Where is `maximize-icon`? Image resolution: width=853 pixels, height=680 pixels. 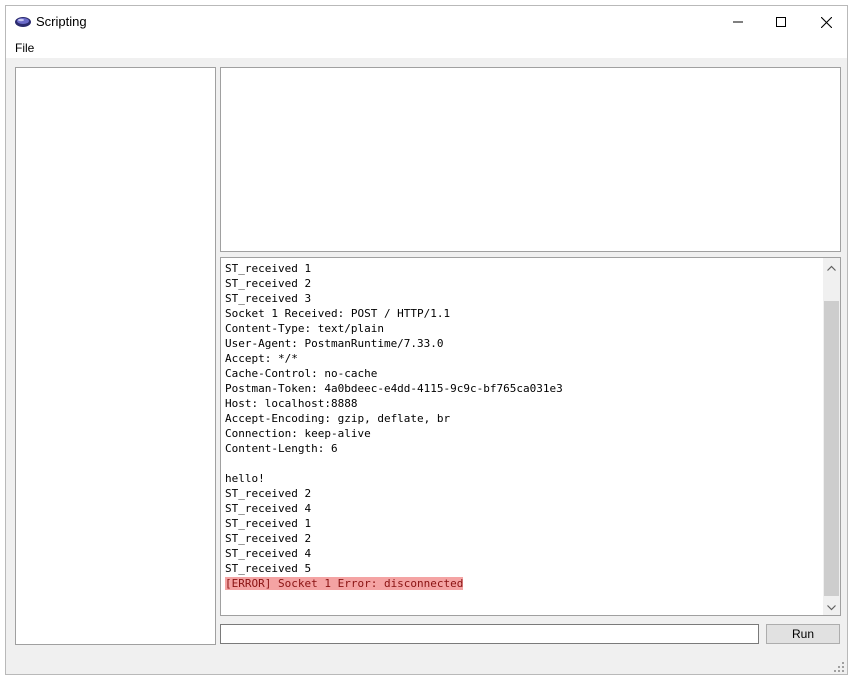
maximize-icon is located at coordinates (781, 22).